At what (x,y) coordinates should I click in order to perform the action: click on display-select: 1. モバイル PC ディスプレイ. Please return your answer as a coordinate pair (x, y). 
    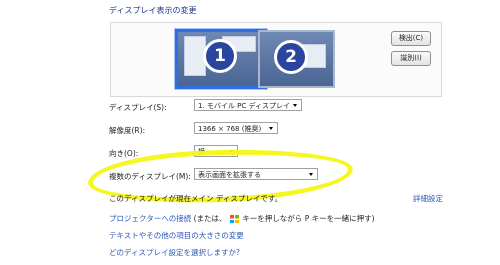
    Looking at the image, I should click on (248, 105).